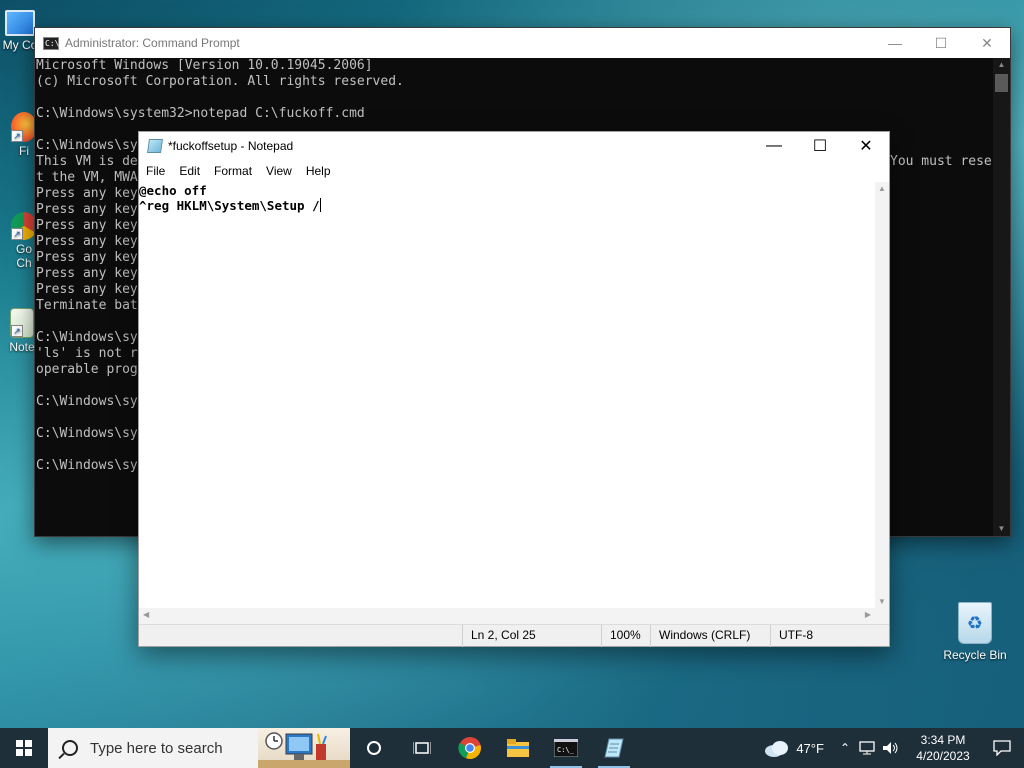 The height and width of the screenshot is (768, 1024). I want to click on desktop-icon-recycle-bin: Recycle Bin, so click(975, 632).